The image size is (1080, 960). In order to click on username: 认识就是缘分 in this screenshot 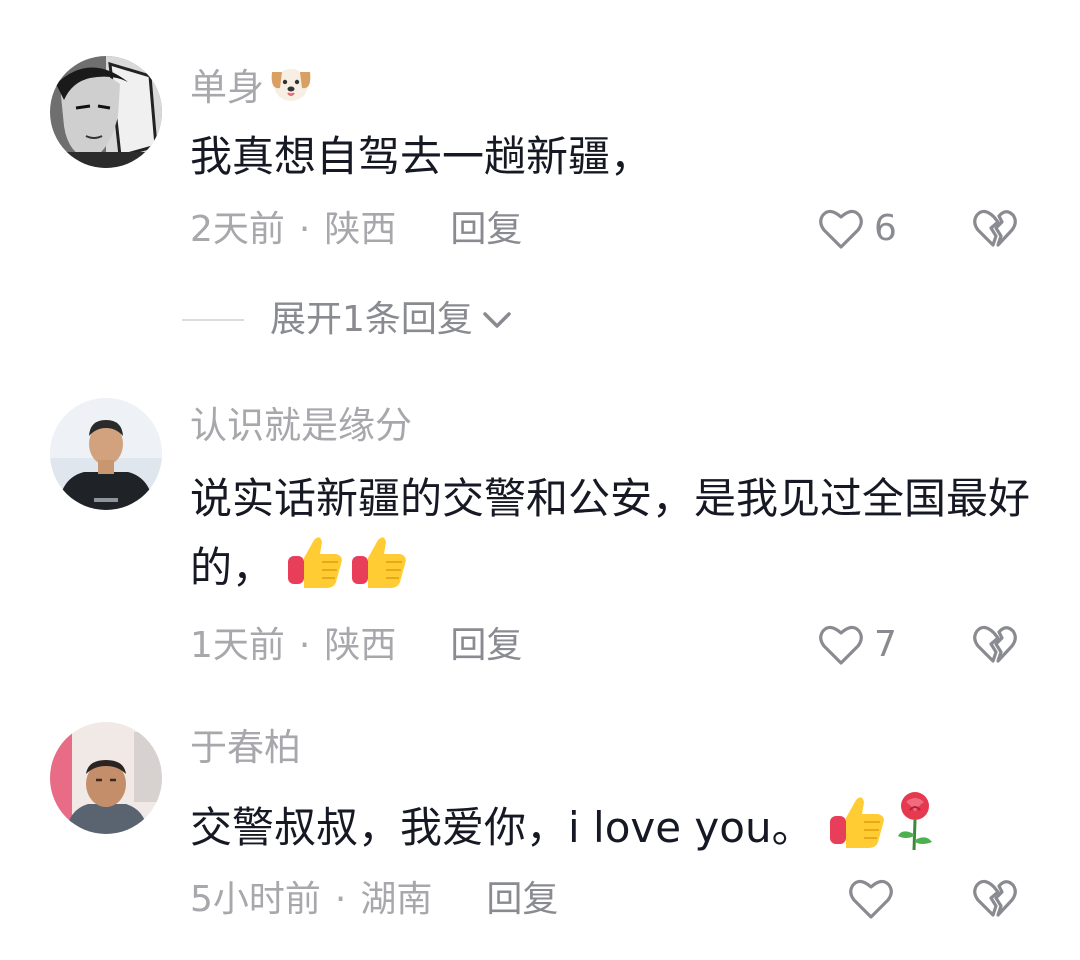, I will do `click(301, 426)`.